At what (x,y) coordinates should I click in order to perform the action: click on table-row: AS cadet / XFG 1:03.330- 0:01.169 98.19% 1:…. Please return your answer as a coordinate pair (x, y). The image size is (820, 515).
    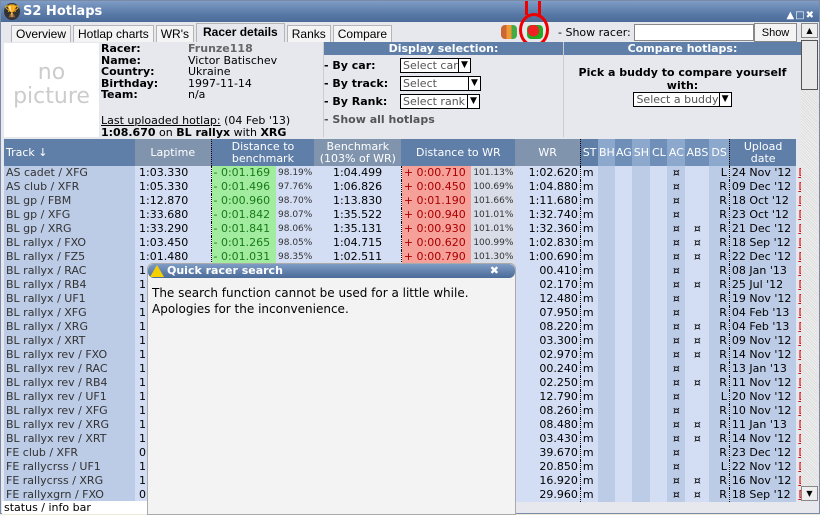
    Looking at the image, I should click on (411, 173).